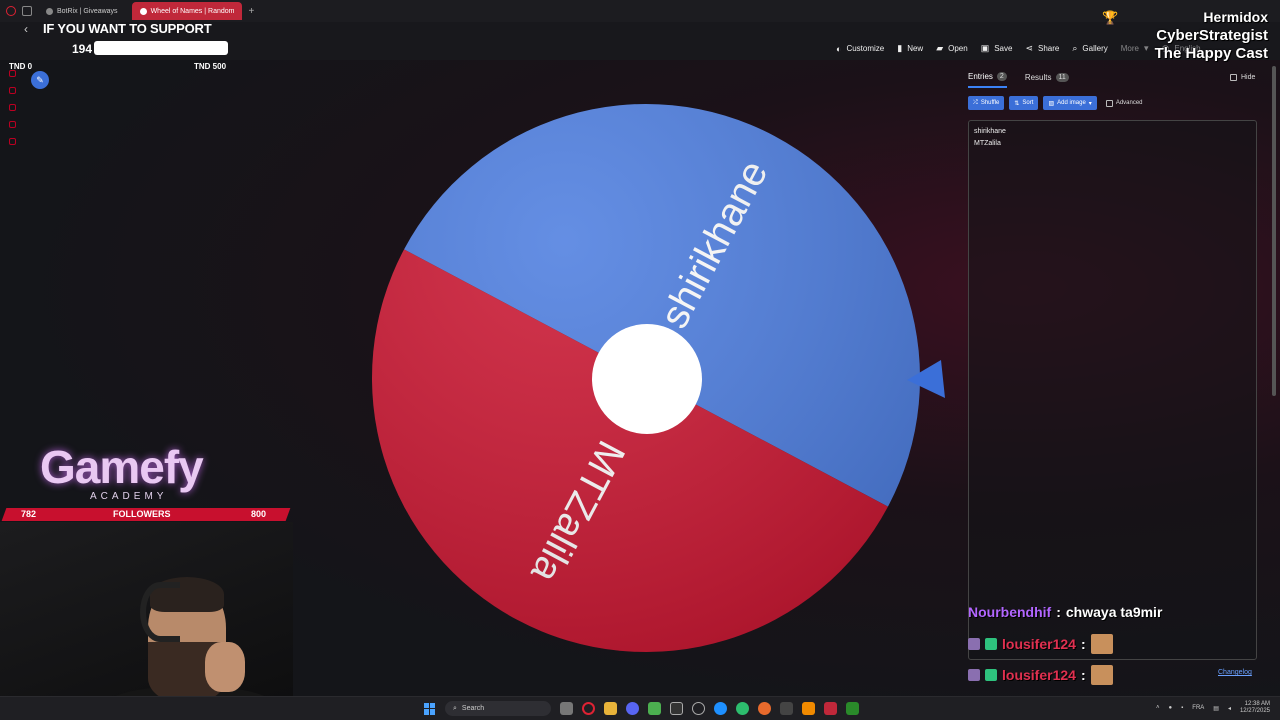 The height and width of the screenshot is (720, 1280). Describe the element at coordinates (610, 708) in the screenshot. I see `file-explorer-icon` at that location.